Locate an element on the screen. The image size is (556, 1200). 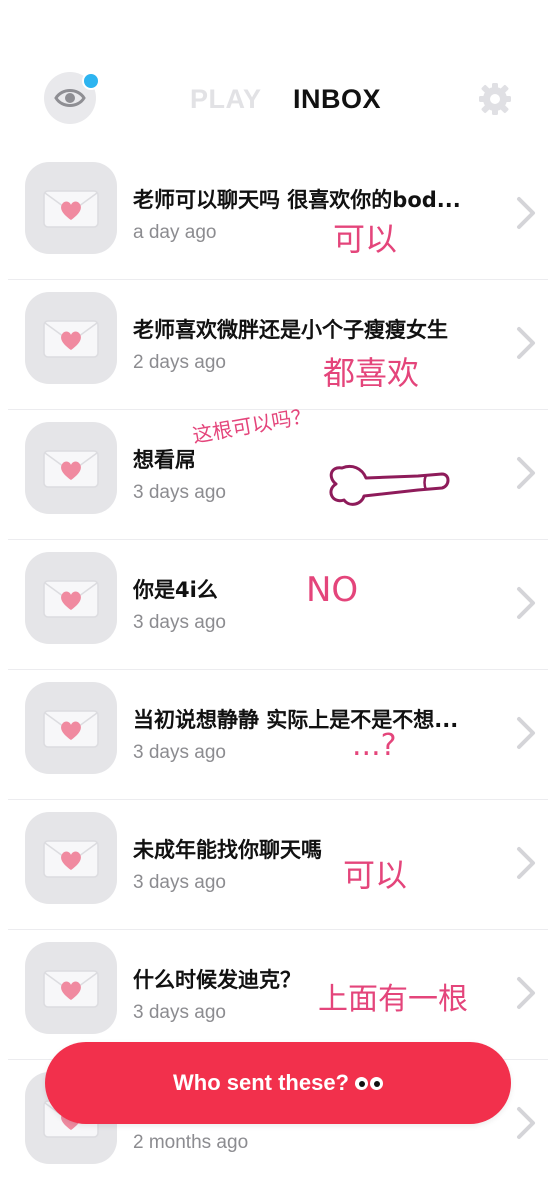
list-item: 老师可以聊天吗 很喜欢你的bod... a day ago 可以 is located at coordinates (278, 215).